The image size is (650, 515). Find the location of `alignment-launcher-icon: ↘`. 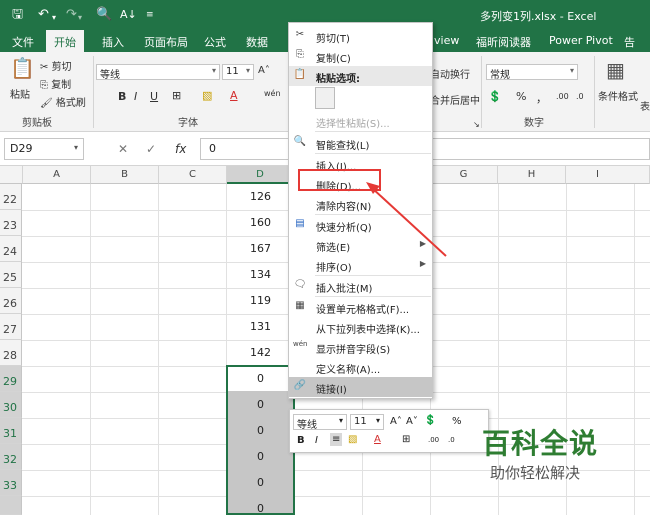

alignment-launcher-icon: ↘ is located at coordinates (476, 124).